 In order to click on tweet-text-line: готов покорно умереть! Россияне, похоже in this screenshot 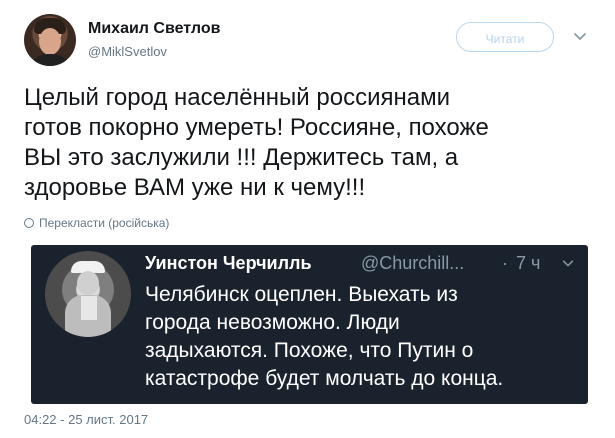, I will do `click(256, 127)`.